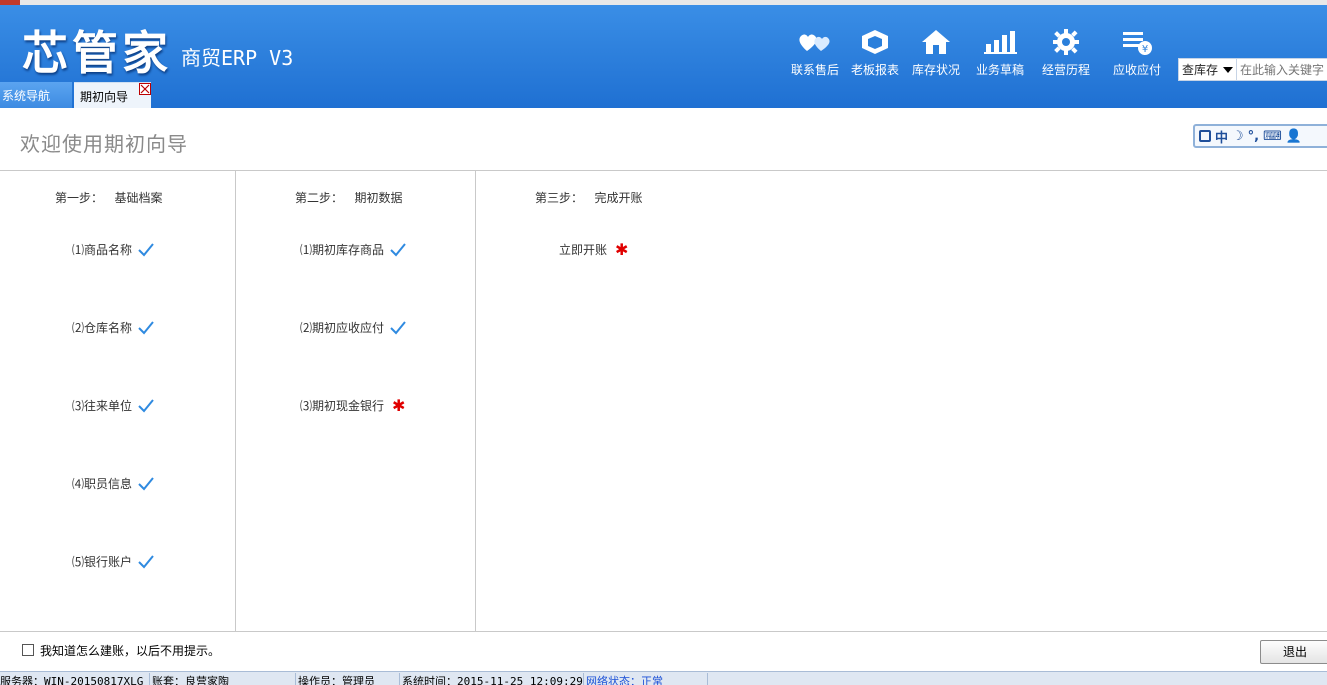 The width and height of the screenshot is (1327, 685). I want to click on nav-business-drafts: 业务草稿, so click(1000, 53).